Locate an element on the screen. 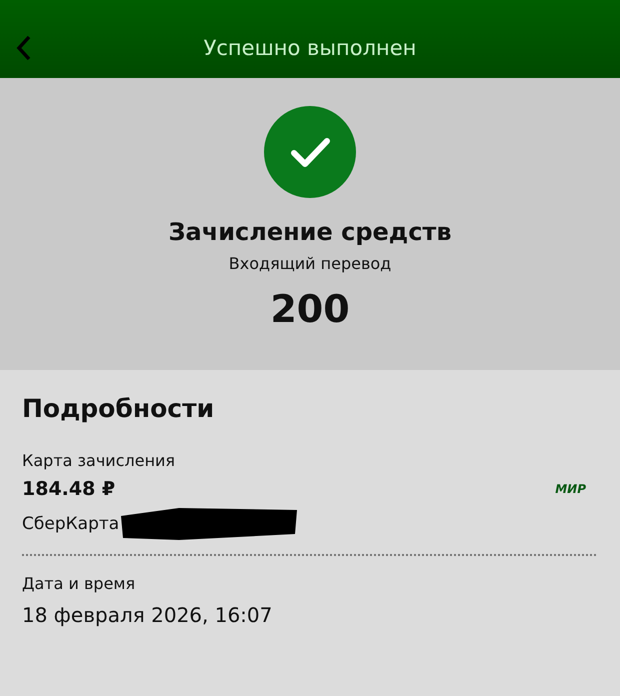 This screenshot has width=620, height=696. field-label: Карта зачисления is located at coordinates (99, 460).